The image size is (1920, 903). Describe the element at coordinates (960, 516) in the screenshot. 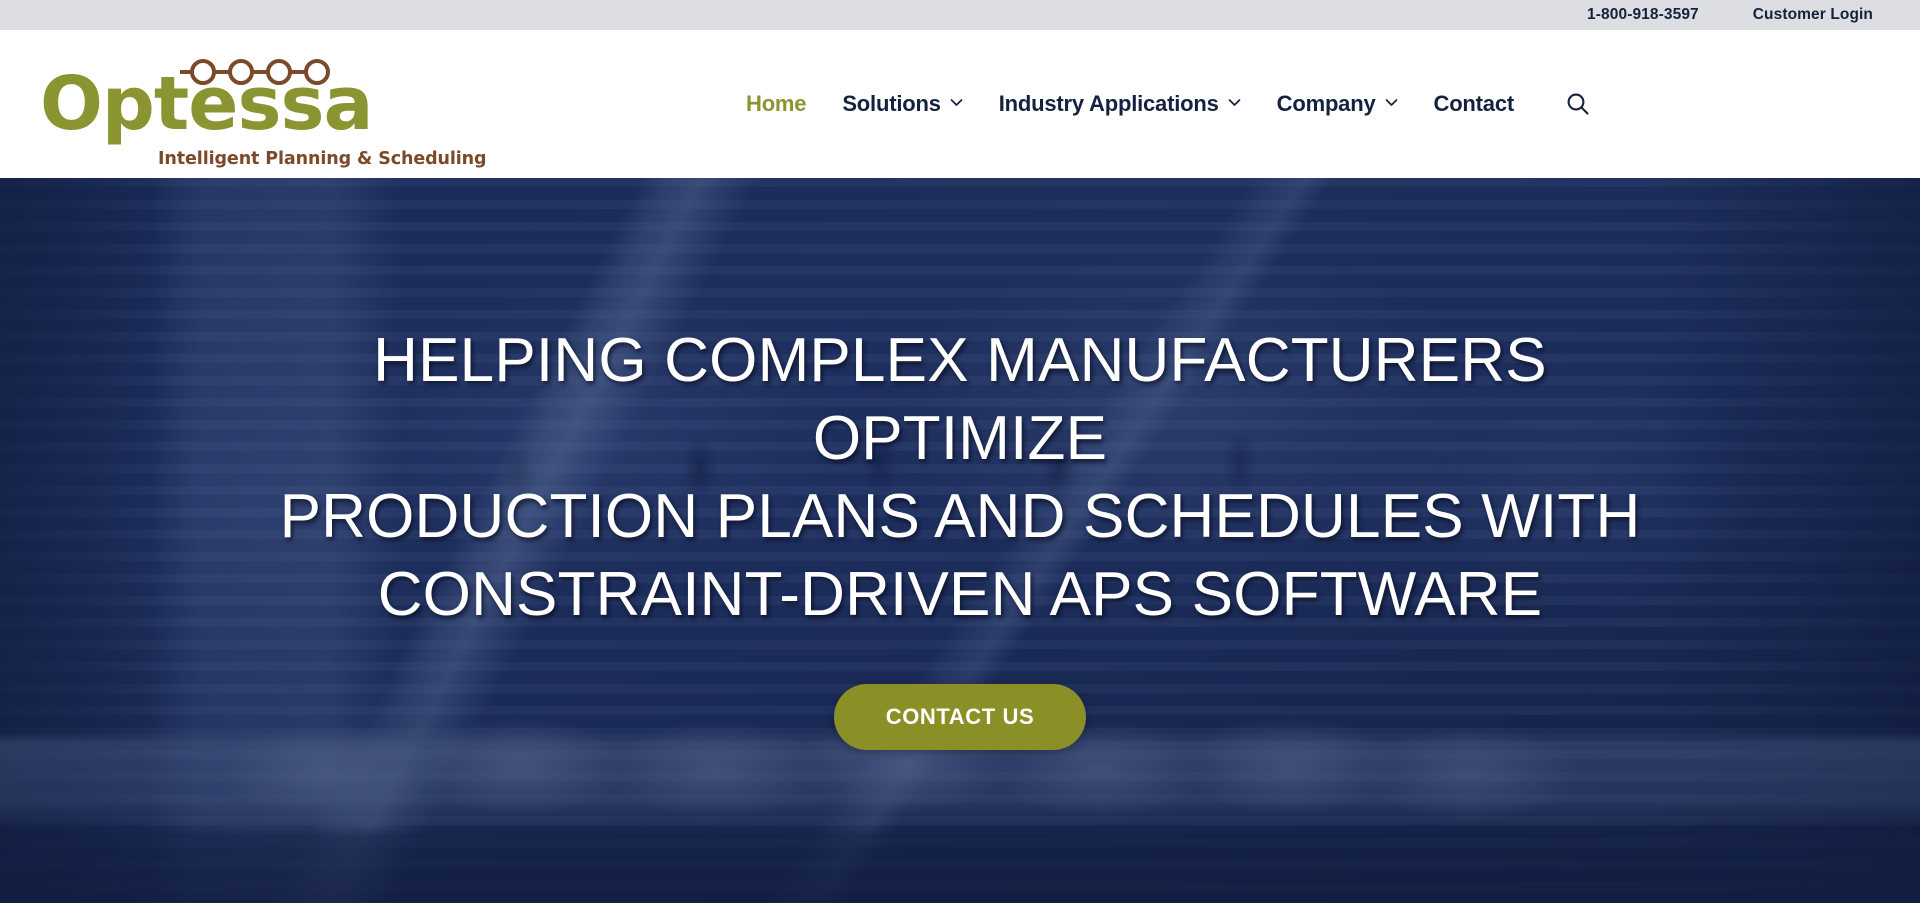

I see `hero-headline-line-2: PRODUCTION PLANS AND SCHEDULES WITH` at that location.